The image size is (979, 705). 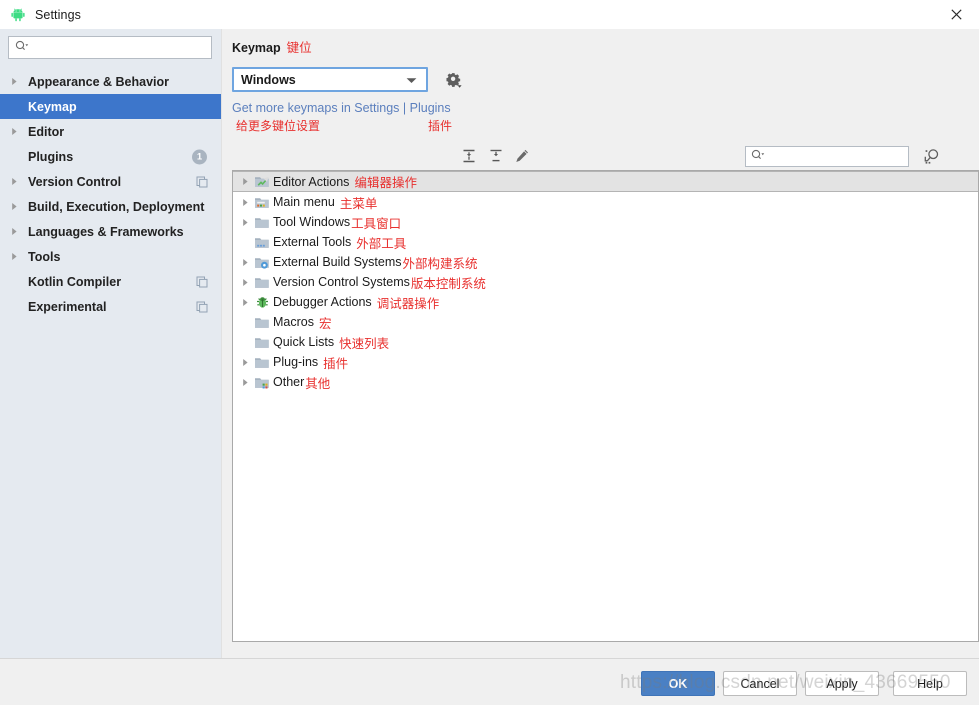 I want to click on tree-row: Quick Lists 快速列表, so click(x=605, y=342).